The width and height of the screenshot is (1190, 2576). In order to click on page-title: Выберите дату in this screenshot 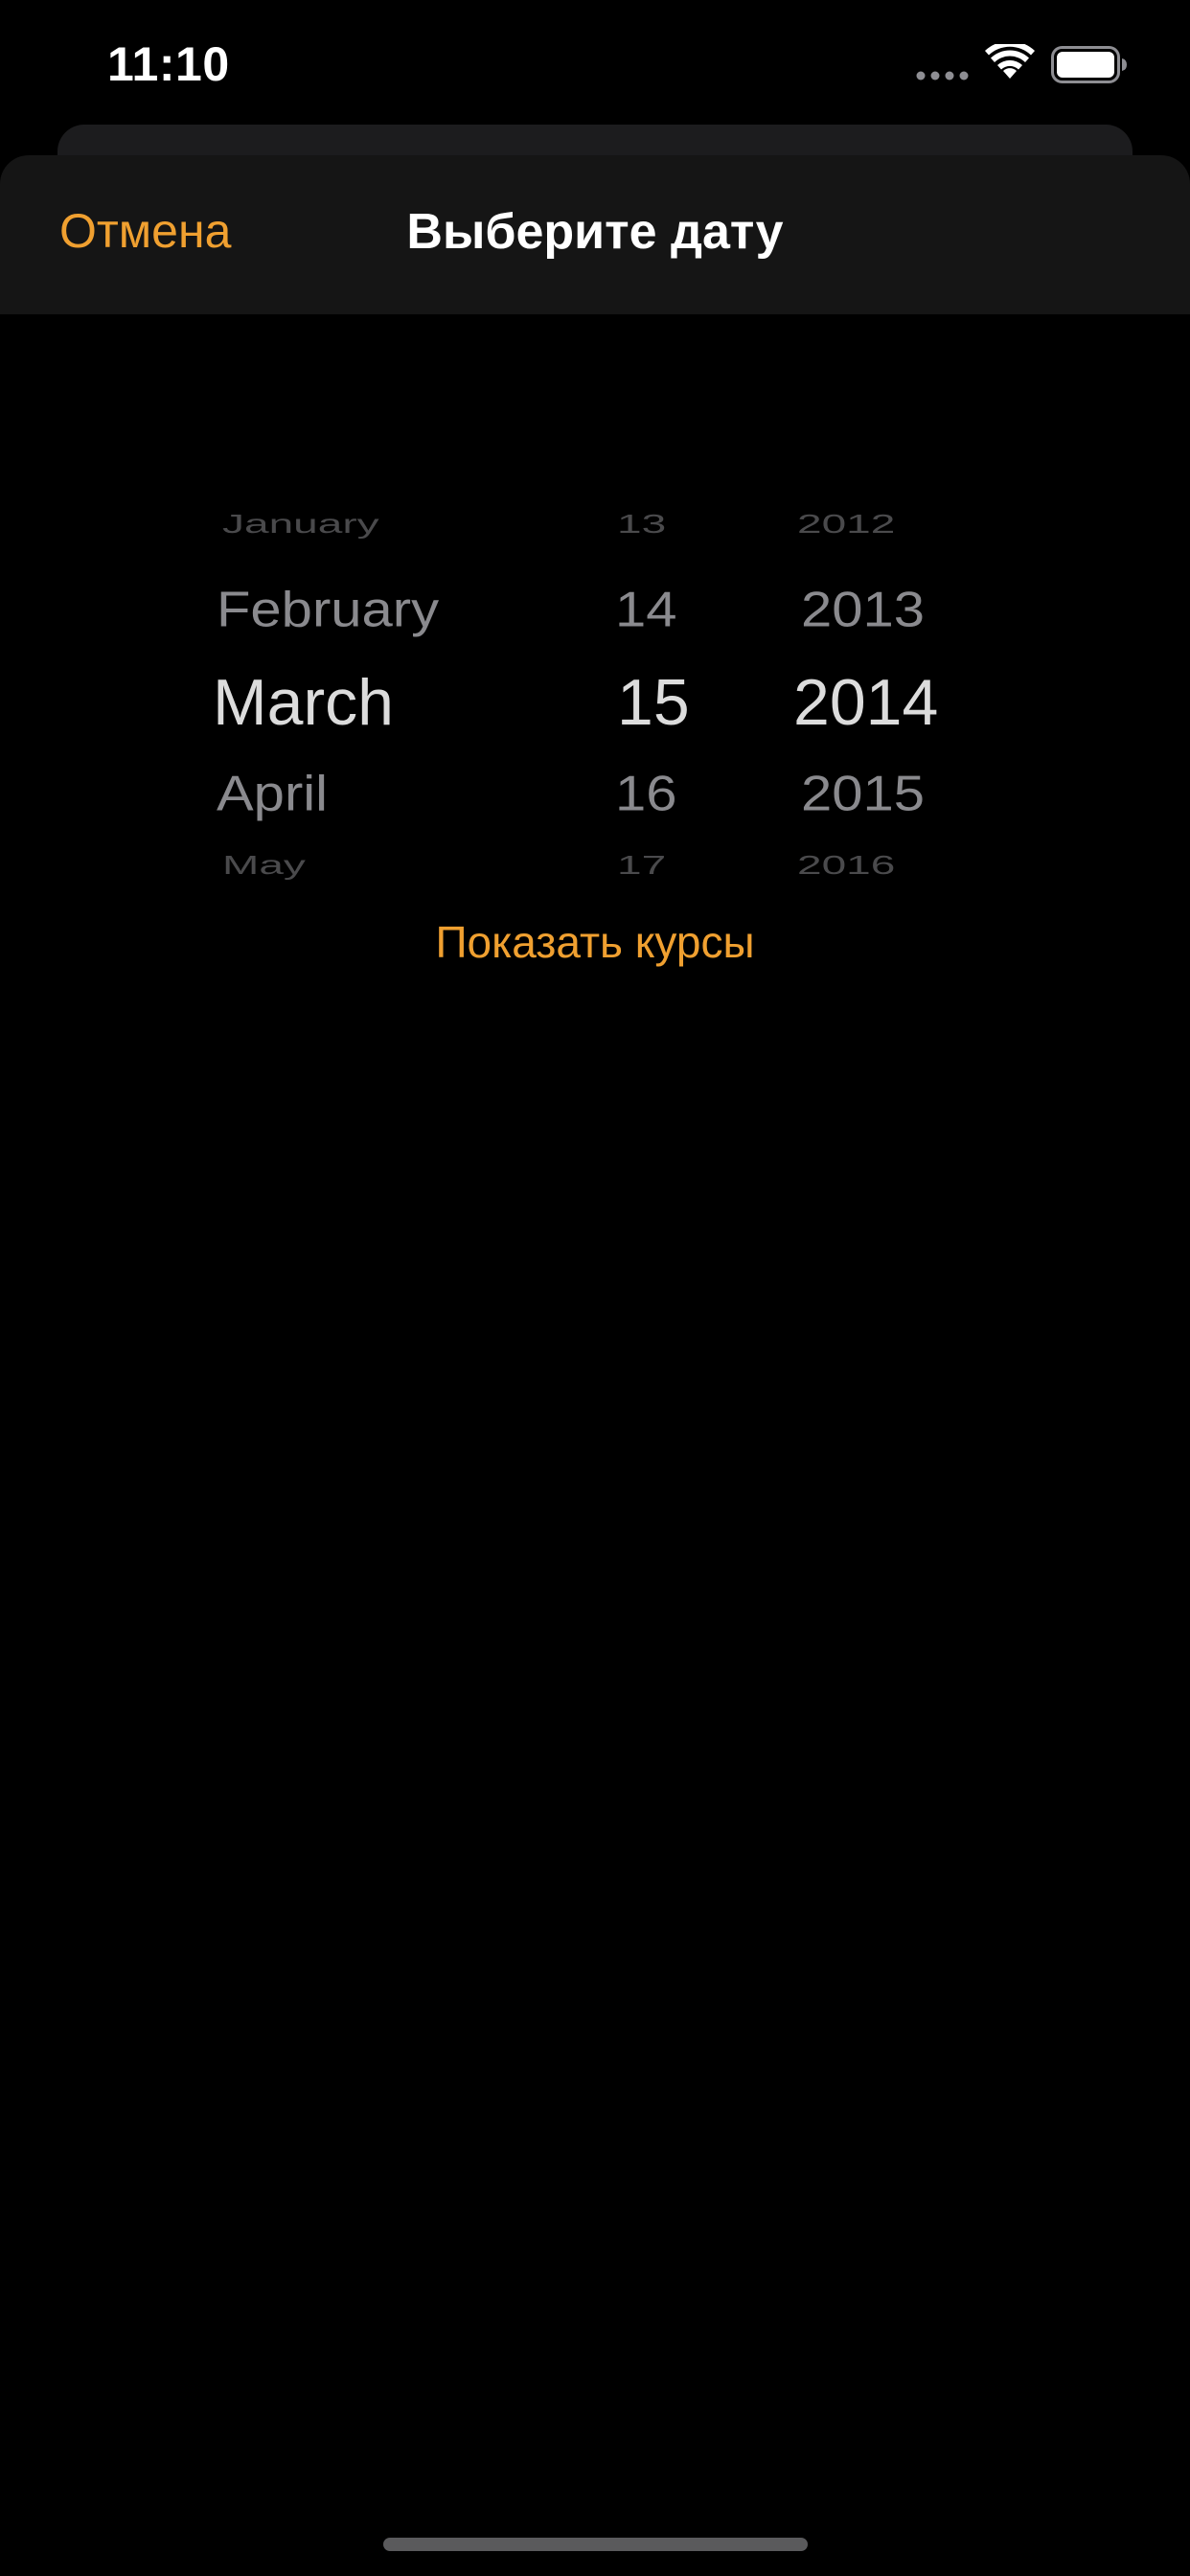, I will do `click(595, 232)`.